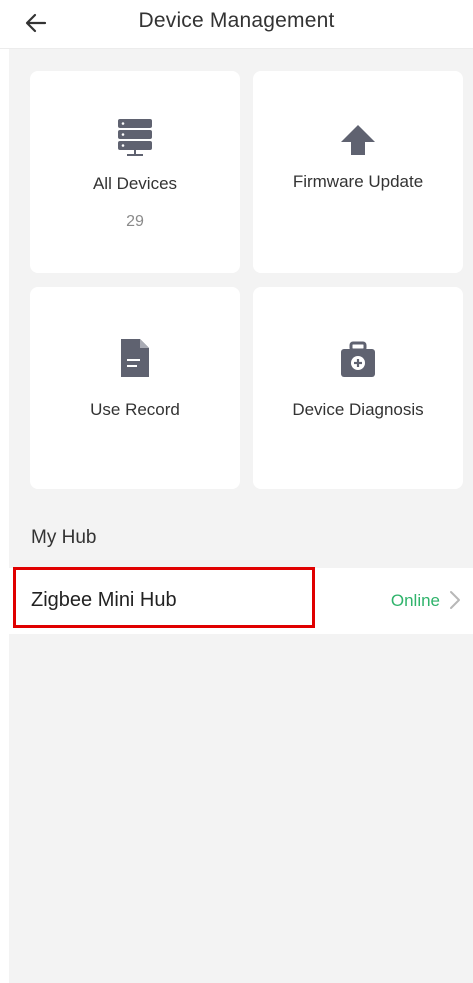 The height and width of the screenshot is (983, 473). Describe the element at coordinates (135, 358) in the screenshot. I see `document-icon` at that location.